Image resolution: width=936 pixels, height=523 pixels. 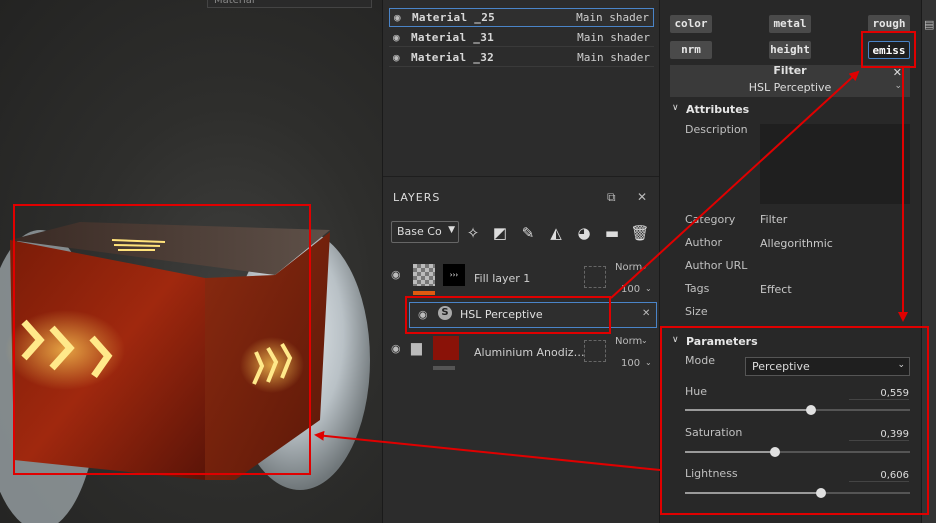 What do you see at coordinates (714, 432) in the screenshot?
I see `slider-label: Saturation` at bounding box center [714, 432].